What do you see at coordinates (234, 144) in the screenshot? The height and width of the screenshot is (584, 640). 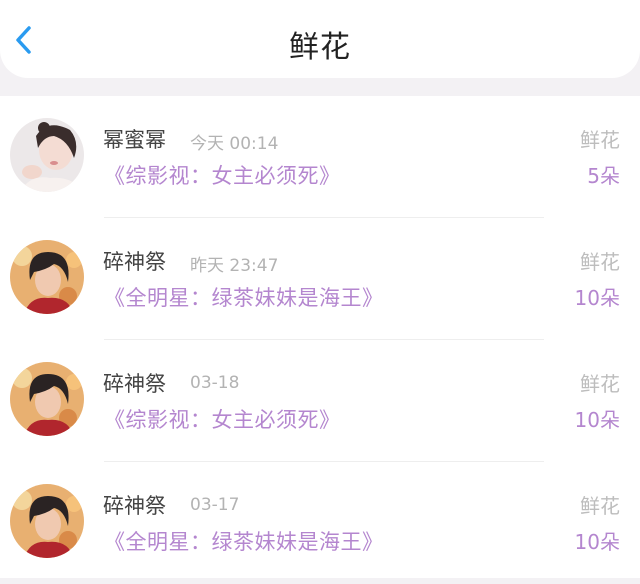 I see `timestamp: 今天 00:14` at bounding box center [234, 144].